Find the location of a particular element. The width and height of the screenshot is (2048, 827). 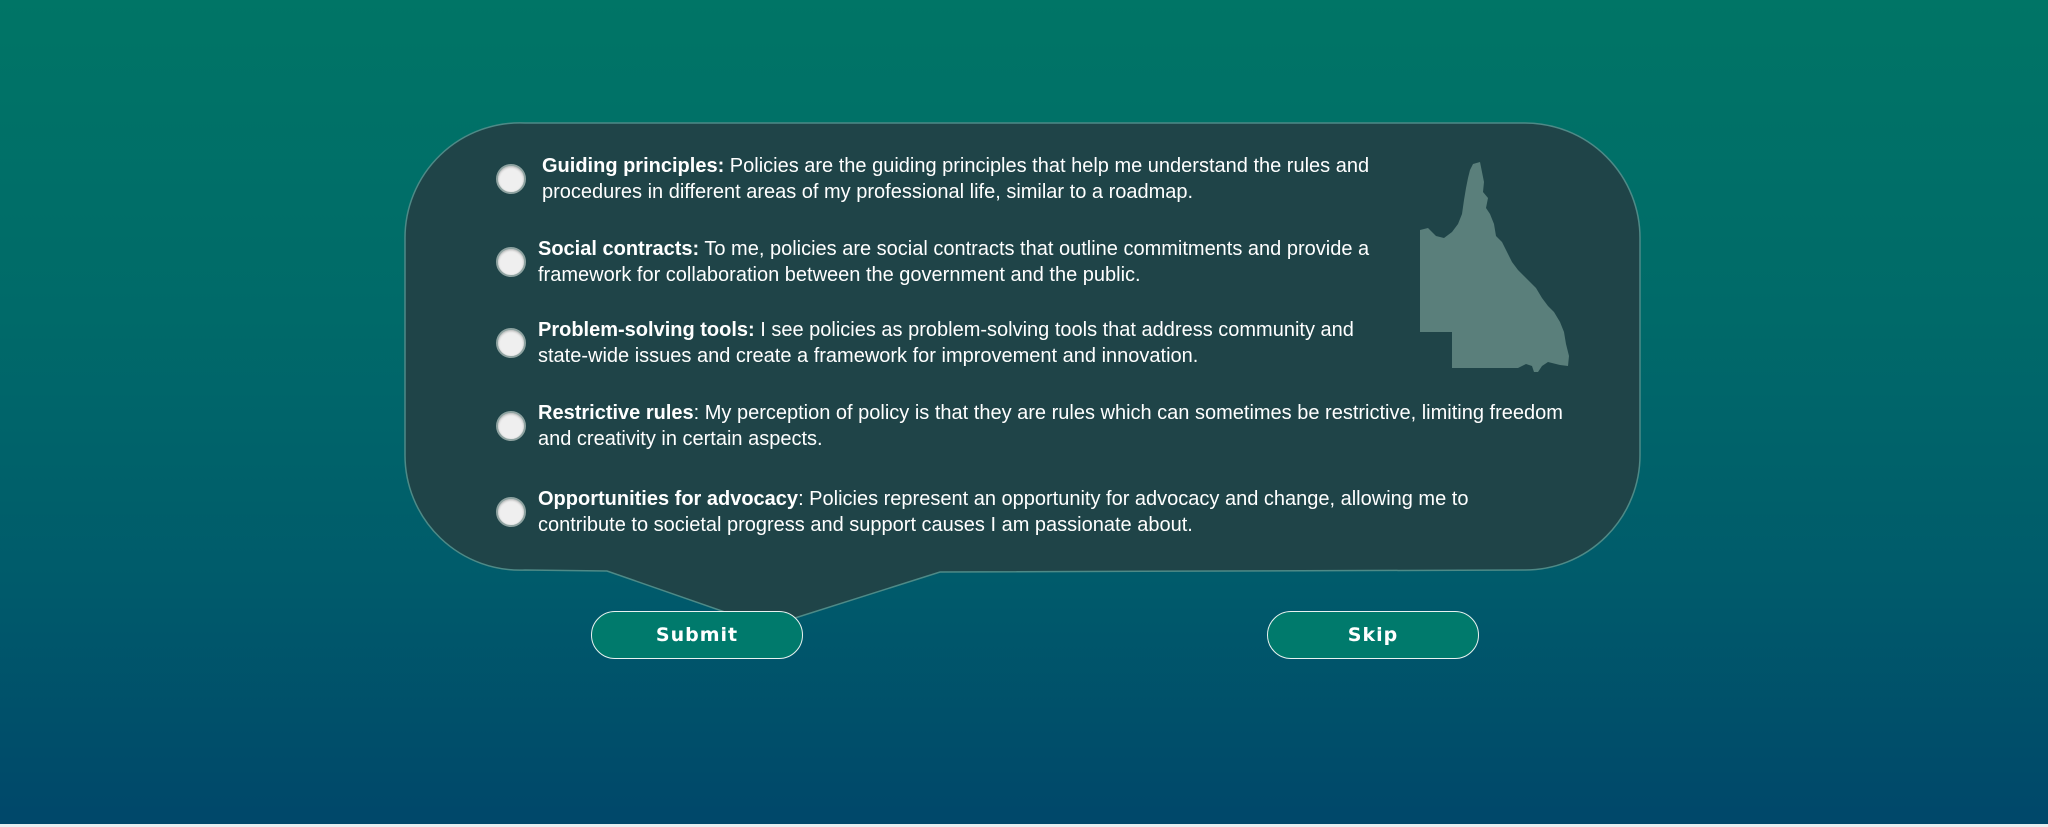

skip-button: Skip is located at coordinates (1373, 635).